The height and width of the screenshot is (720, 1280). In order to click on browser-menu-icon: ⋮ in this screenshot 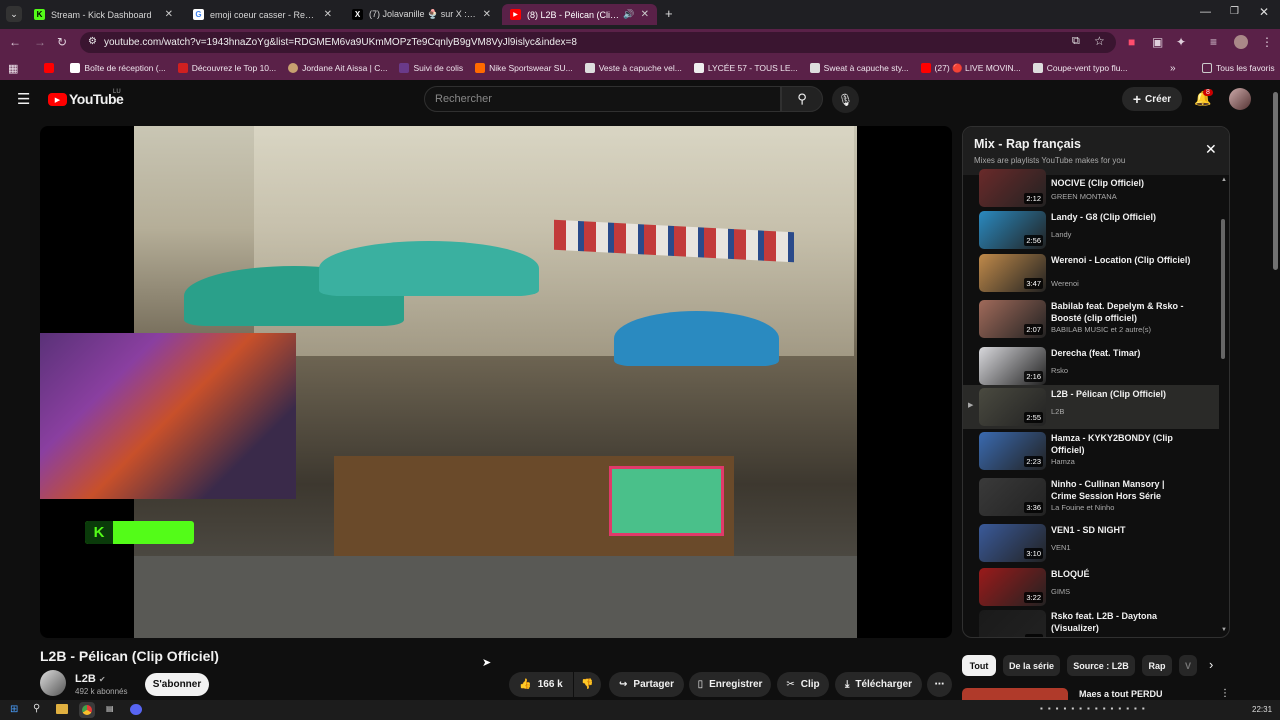, I will do `click(1267, 42)`.